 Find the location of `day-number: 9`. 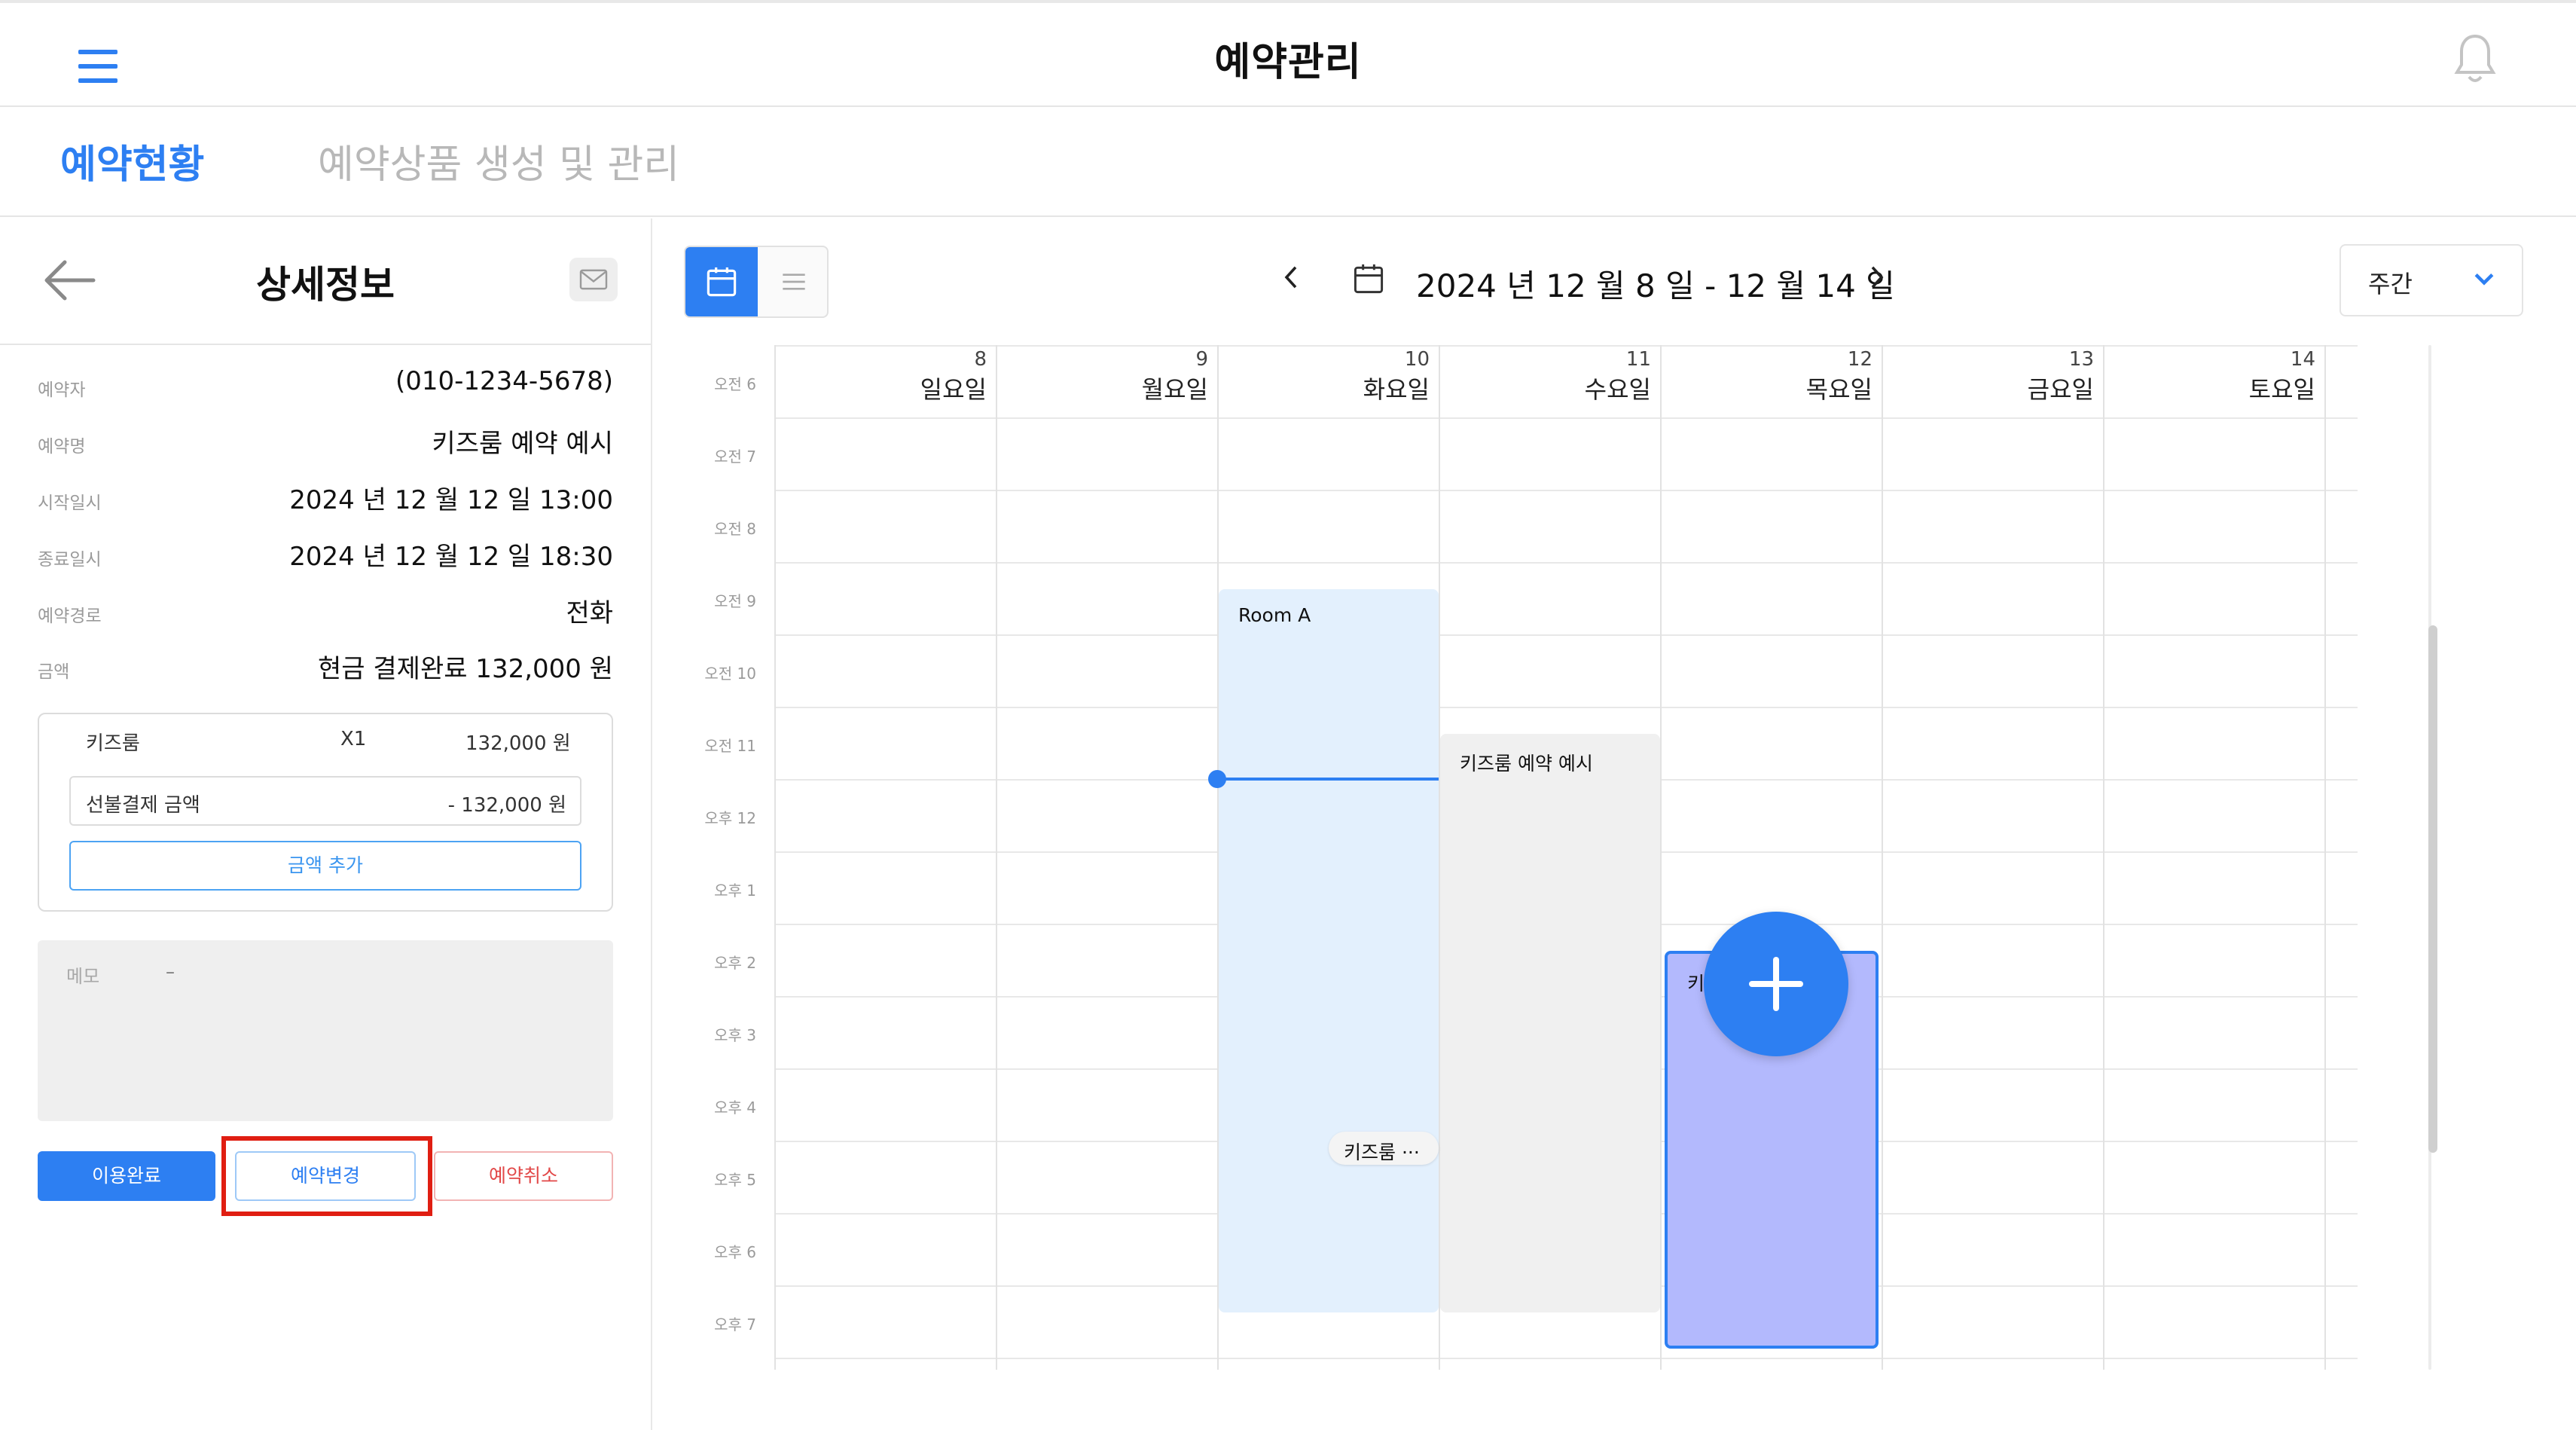

day-number: 9 is located at coordinates (1202, 360).